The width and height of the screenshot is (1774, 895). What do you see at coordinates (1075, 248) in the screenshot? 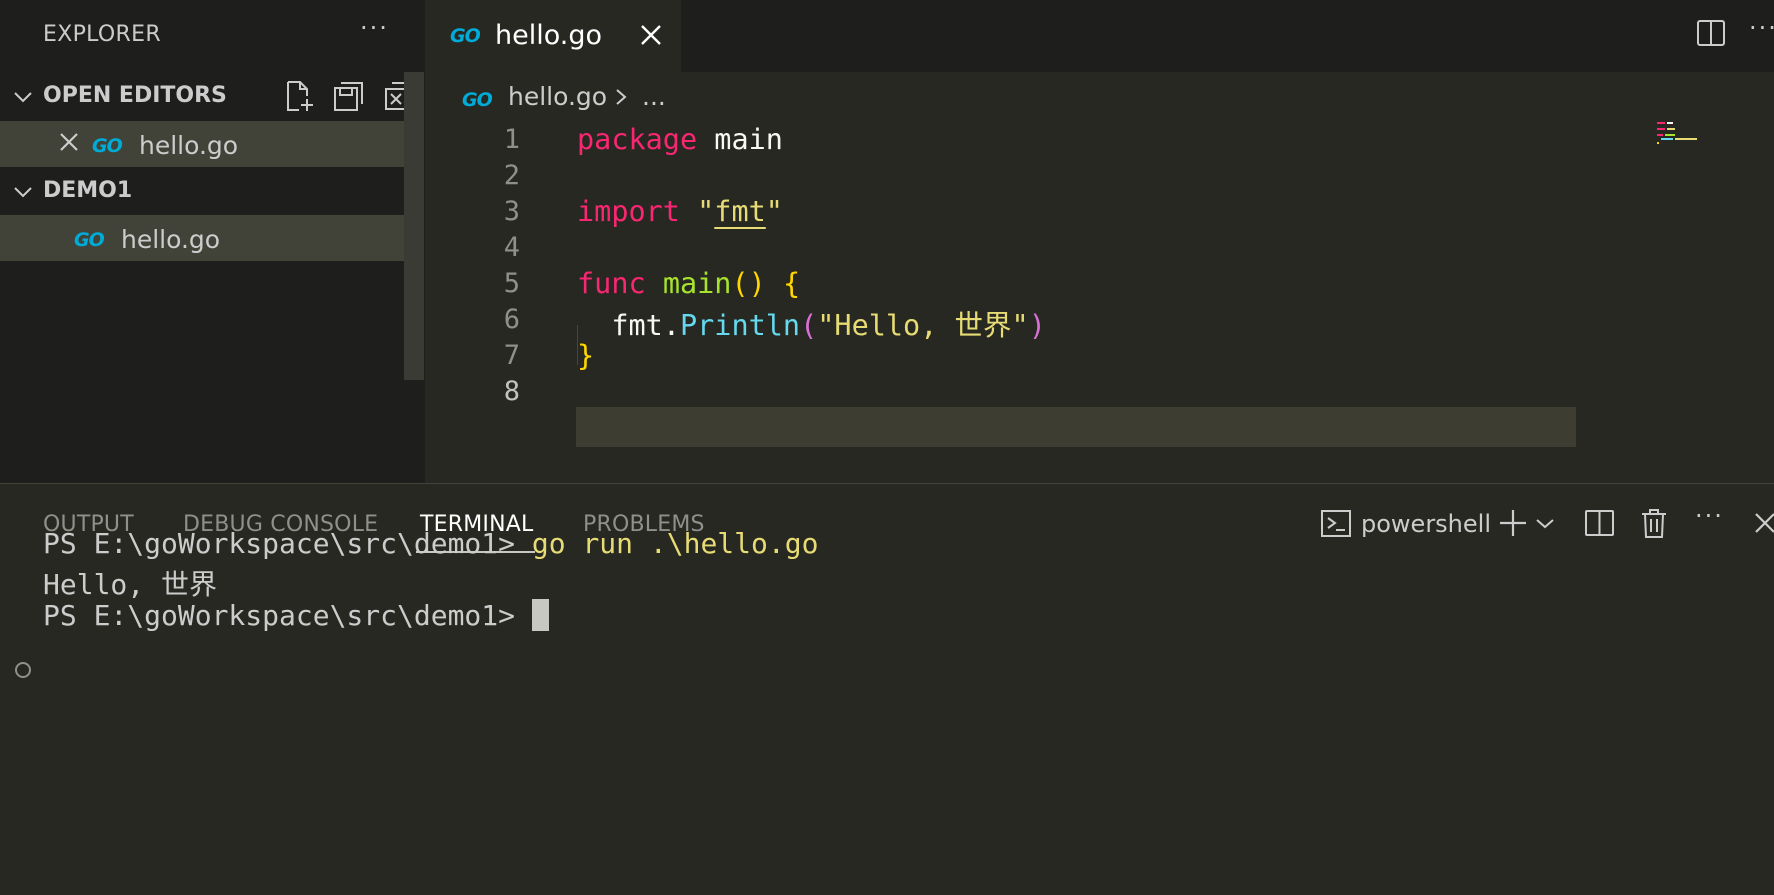
I see `code-line: 4` at bounding box center [1075, 248].